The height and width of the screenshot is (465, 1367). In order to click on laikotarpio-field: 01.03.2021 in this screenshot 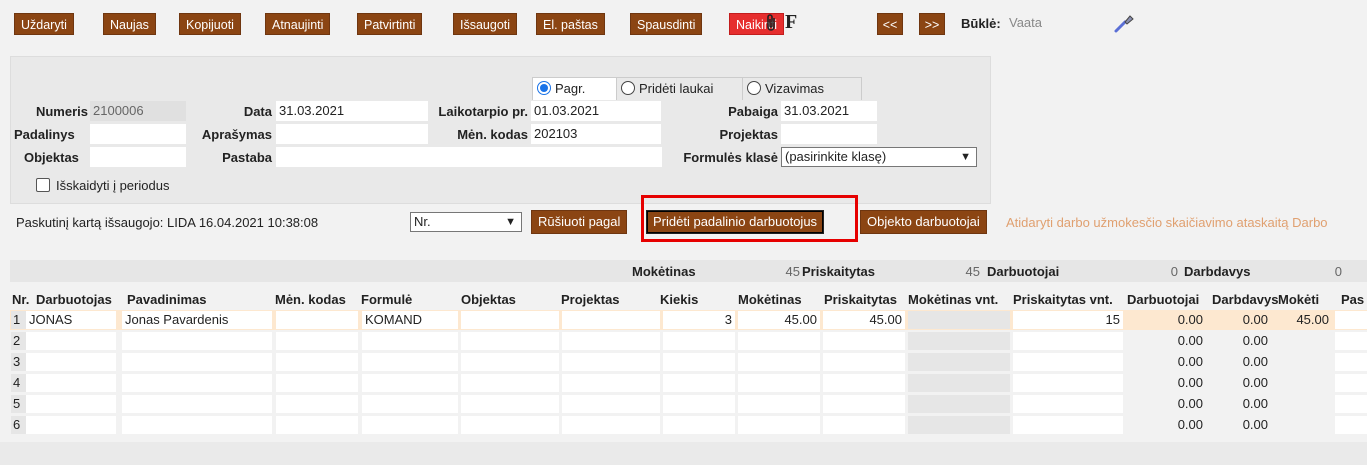, I will do `click(596, 111)`.